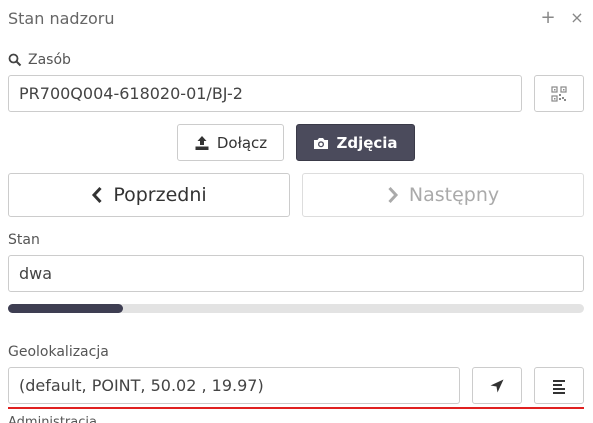 The width and height of the screenshot is (593, 423). What do you see at coordinates (296, 308) in the screenshot?
I see `state-progress-bar` at bounding box center [296, 308].